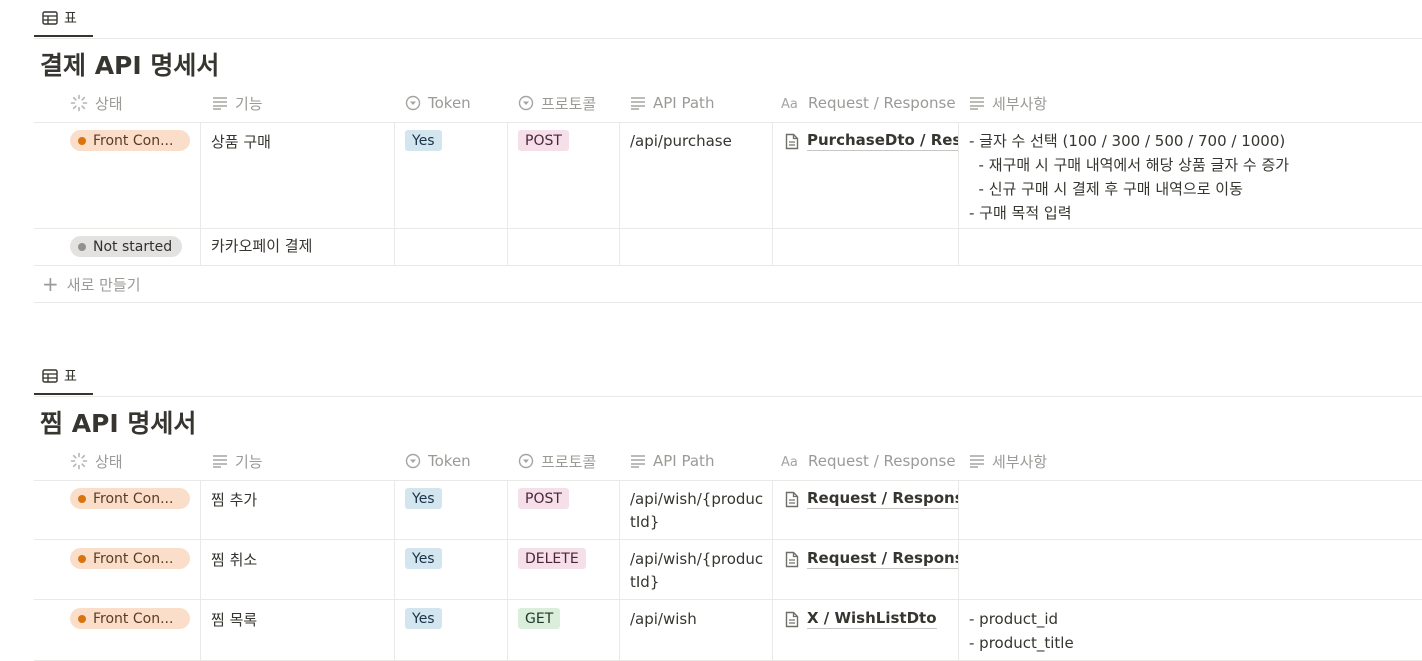  What do you see at coordinates (728, 377) in the screenshot?
I see `view-tabbar: 표` at bounding box center [728, 377].